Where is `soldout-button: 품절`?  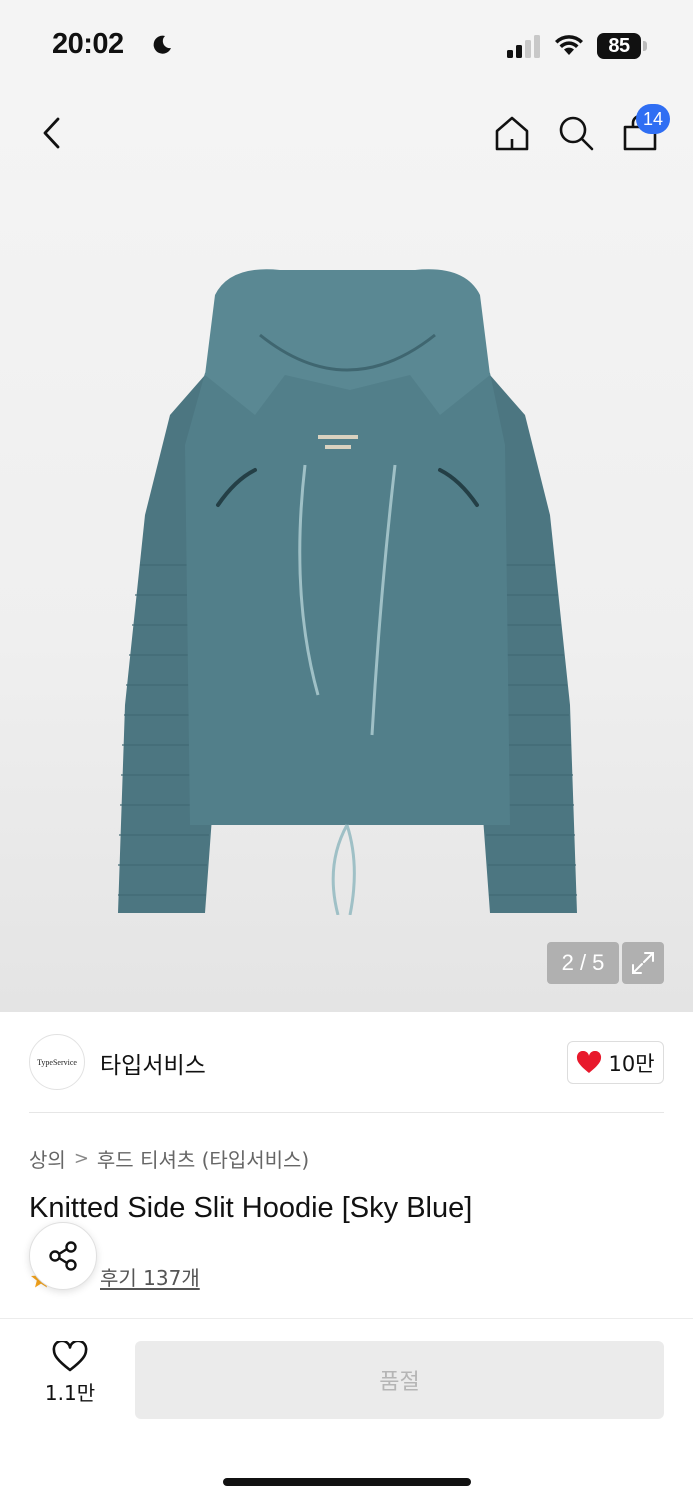 soldout-button: 품절 is located at coordinates (399, 1380).